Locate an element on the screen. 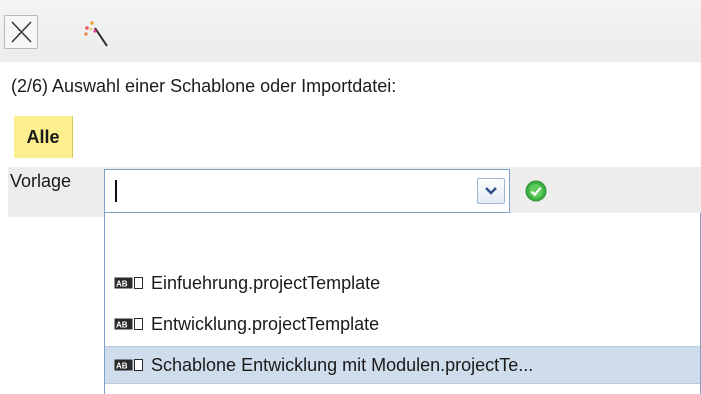 This screenshot has width=701, height=394. magic-wand-button is located at coordinates (95, 32).